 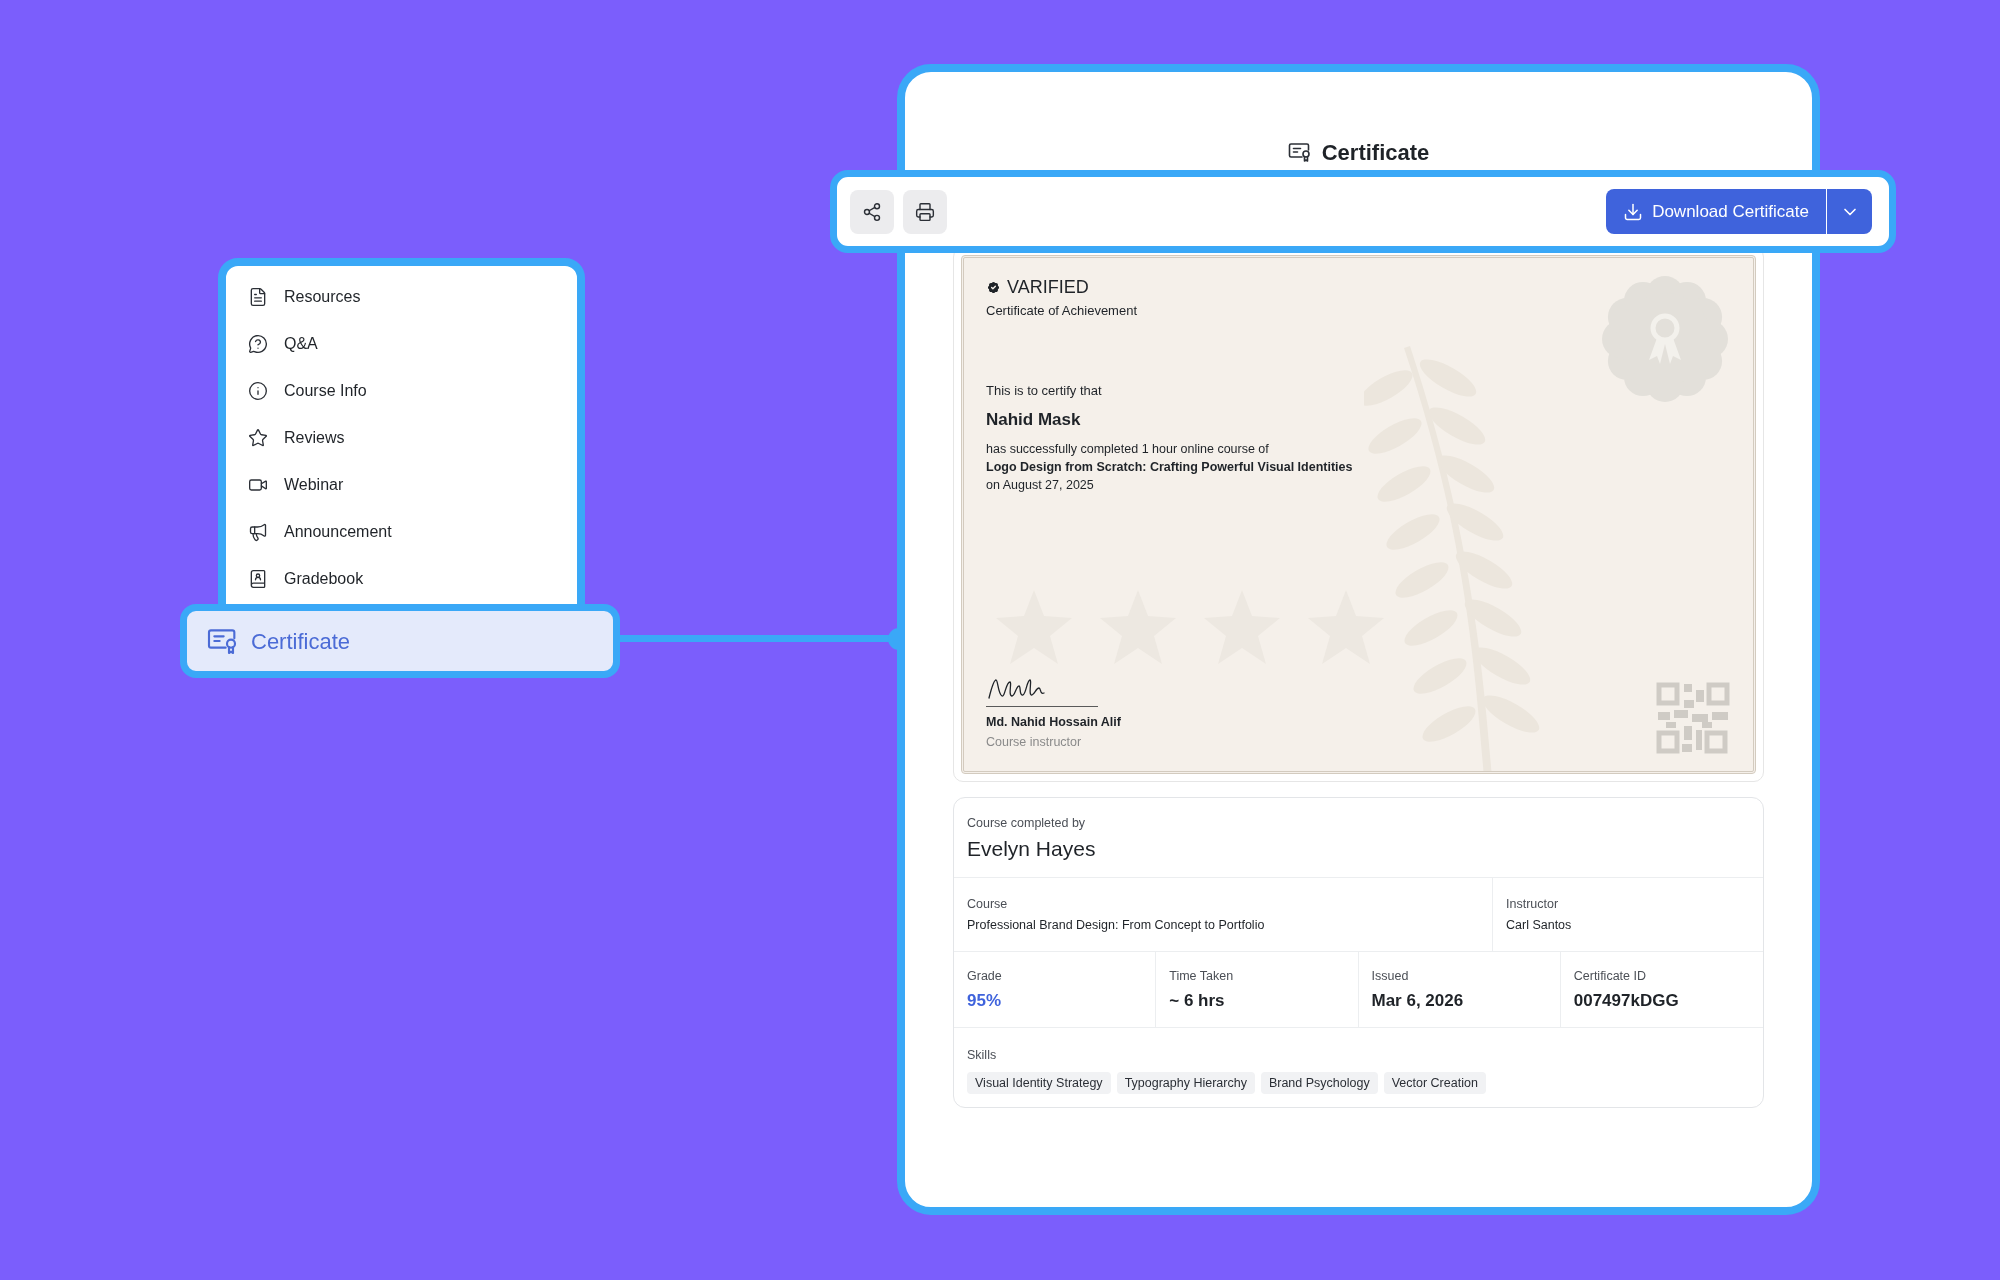 I want to click on field-label: Course completed by, so click(x=1026, y=823).